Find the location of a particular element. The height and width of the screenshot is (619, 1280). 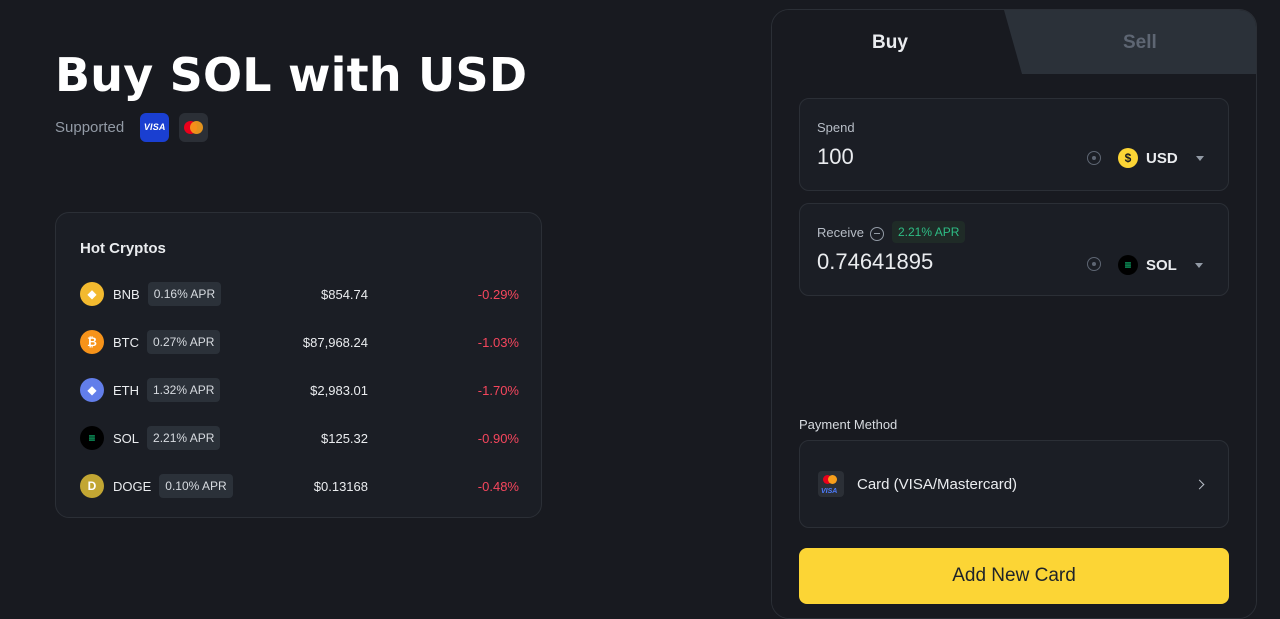

add-new-card-button: Add New Card is located at coordinates (1014, 576).